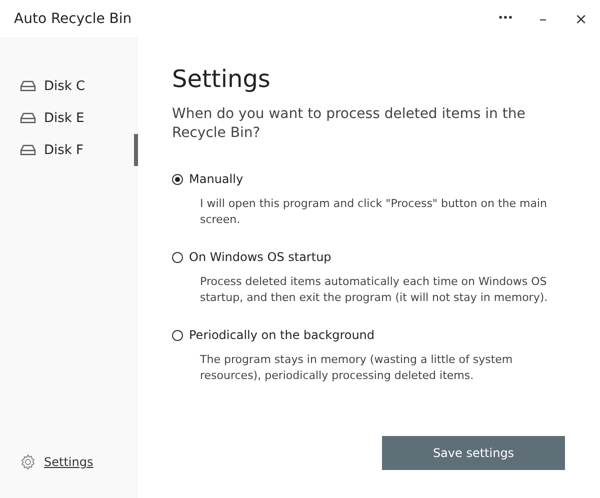 The image size is (600, 498). What do you see at coordinates (69, 86) in the screenshot?
I see `sidebar-item: Disk C` at bounding box center [69, 86].